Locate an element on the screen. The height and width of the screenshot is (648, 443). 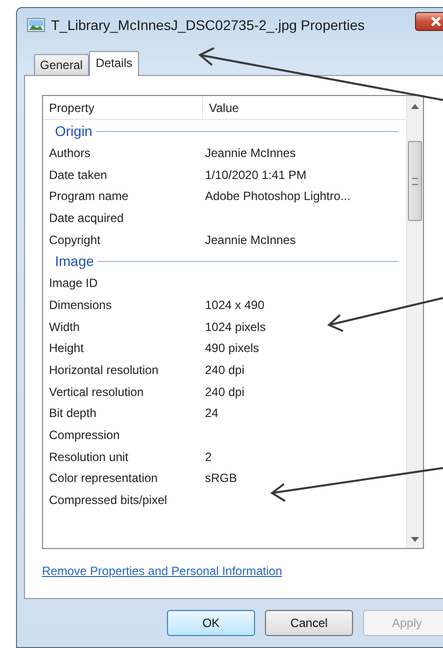
property-name: Authors is located at coordinates (70, 153).